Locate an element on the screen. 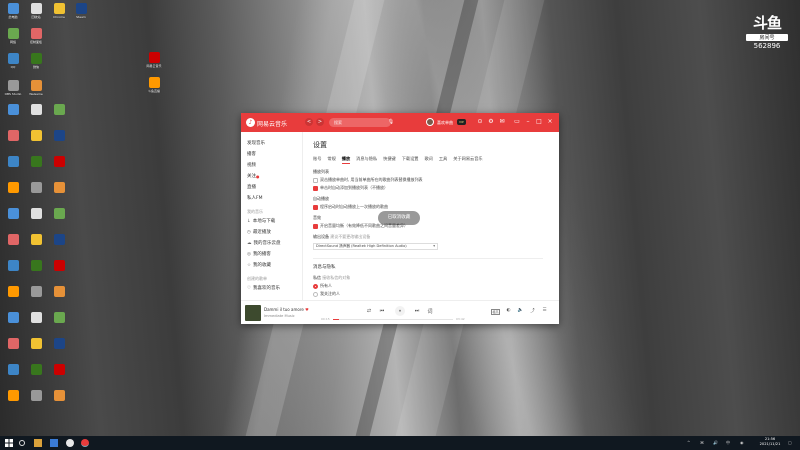  playlist-option-add: 单击时自动添加到播放列表（不播放） is located at coordinates (436, 188).